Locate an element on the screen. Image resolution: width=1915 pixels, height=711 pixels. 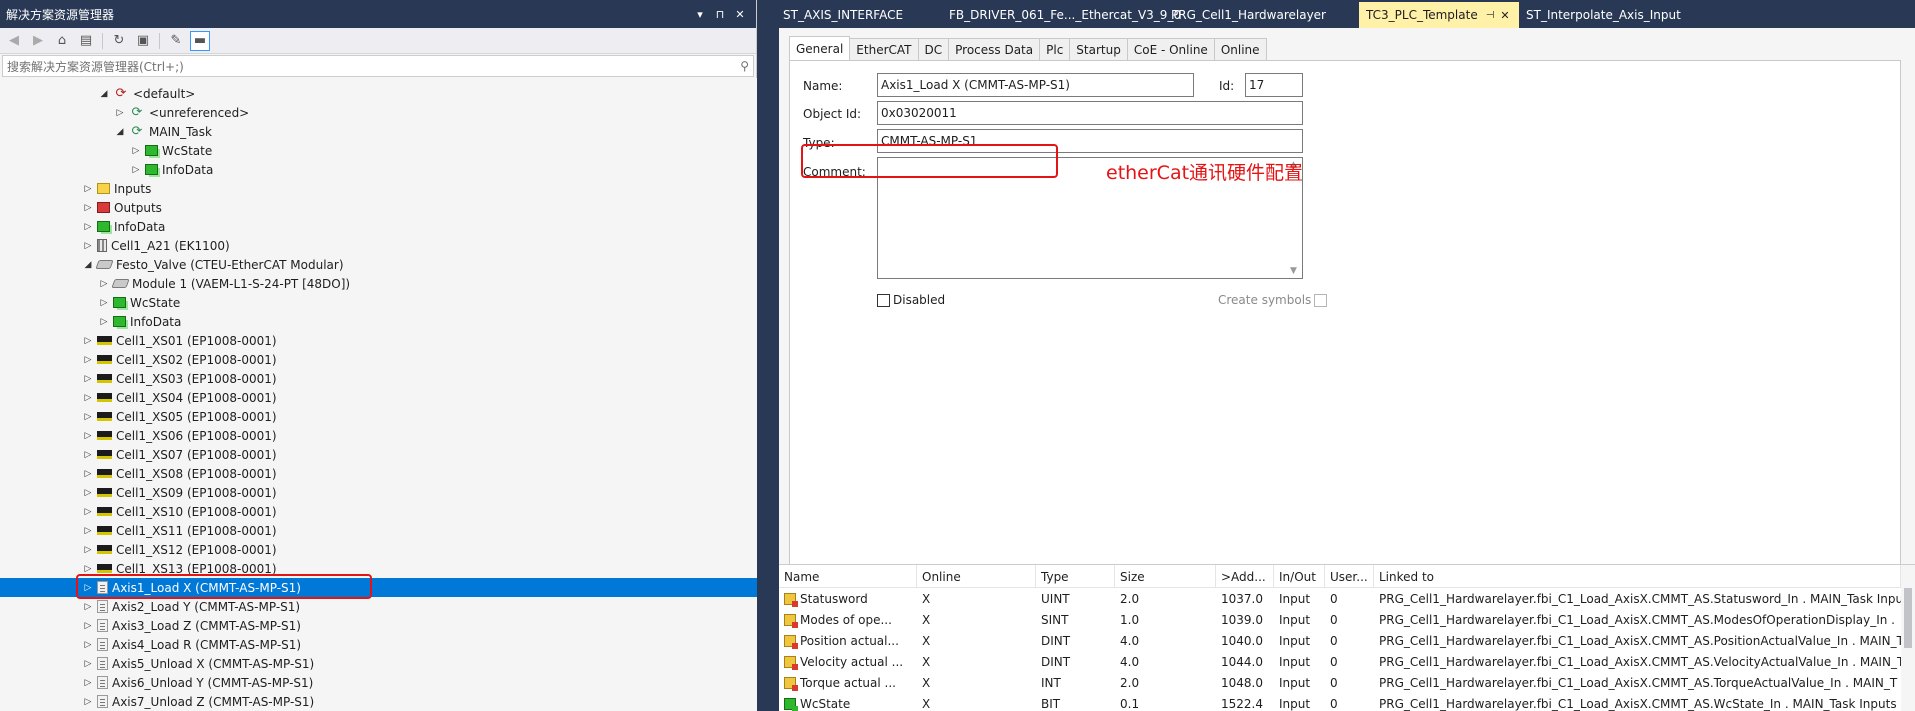
grid-scrollbar is located at coordinates (1908, 638).